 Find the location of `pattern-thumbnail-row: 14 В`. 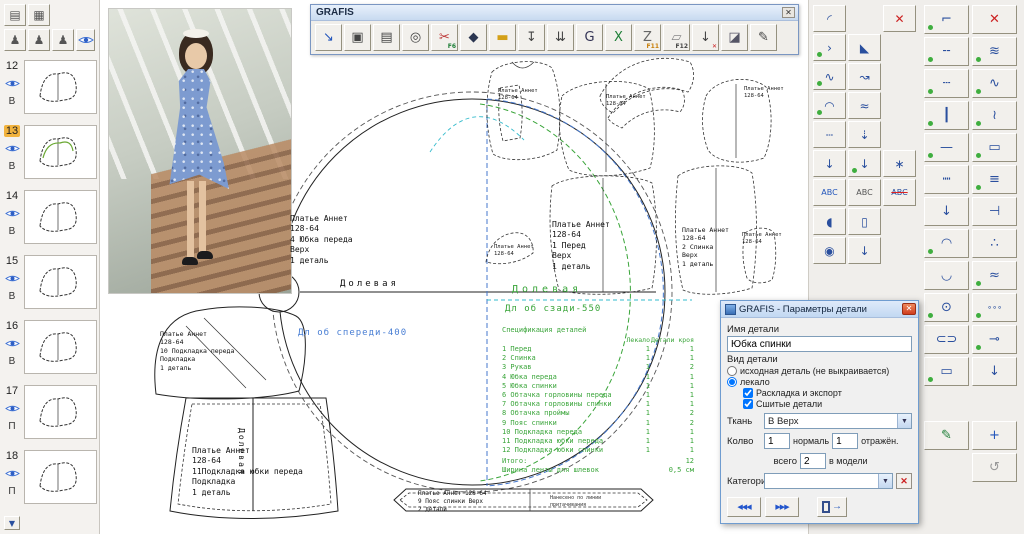

pattern-thumbnail-row: 14 В is located at coordinates (49, 220).